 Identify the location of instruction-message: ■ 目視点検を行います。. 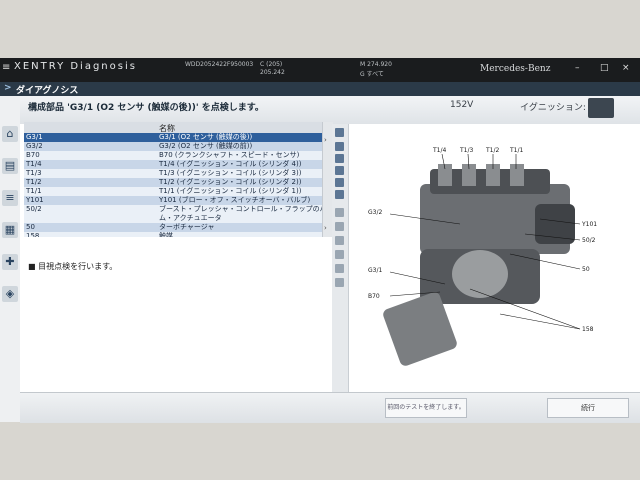
(73, 266).